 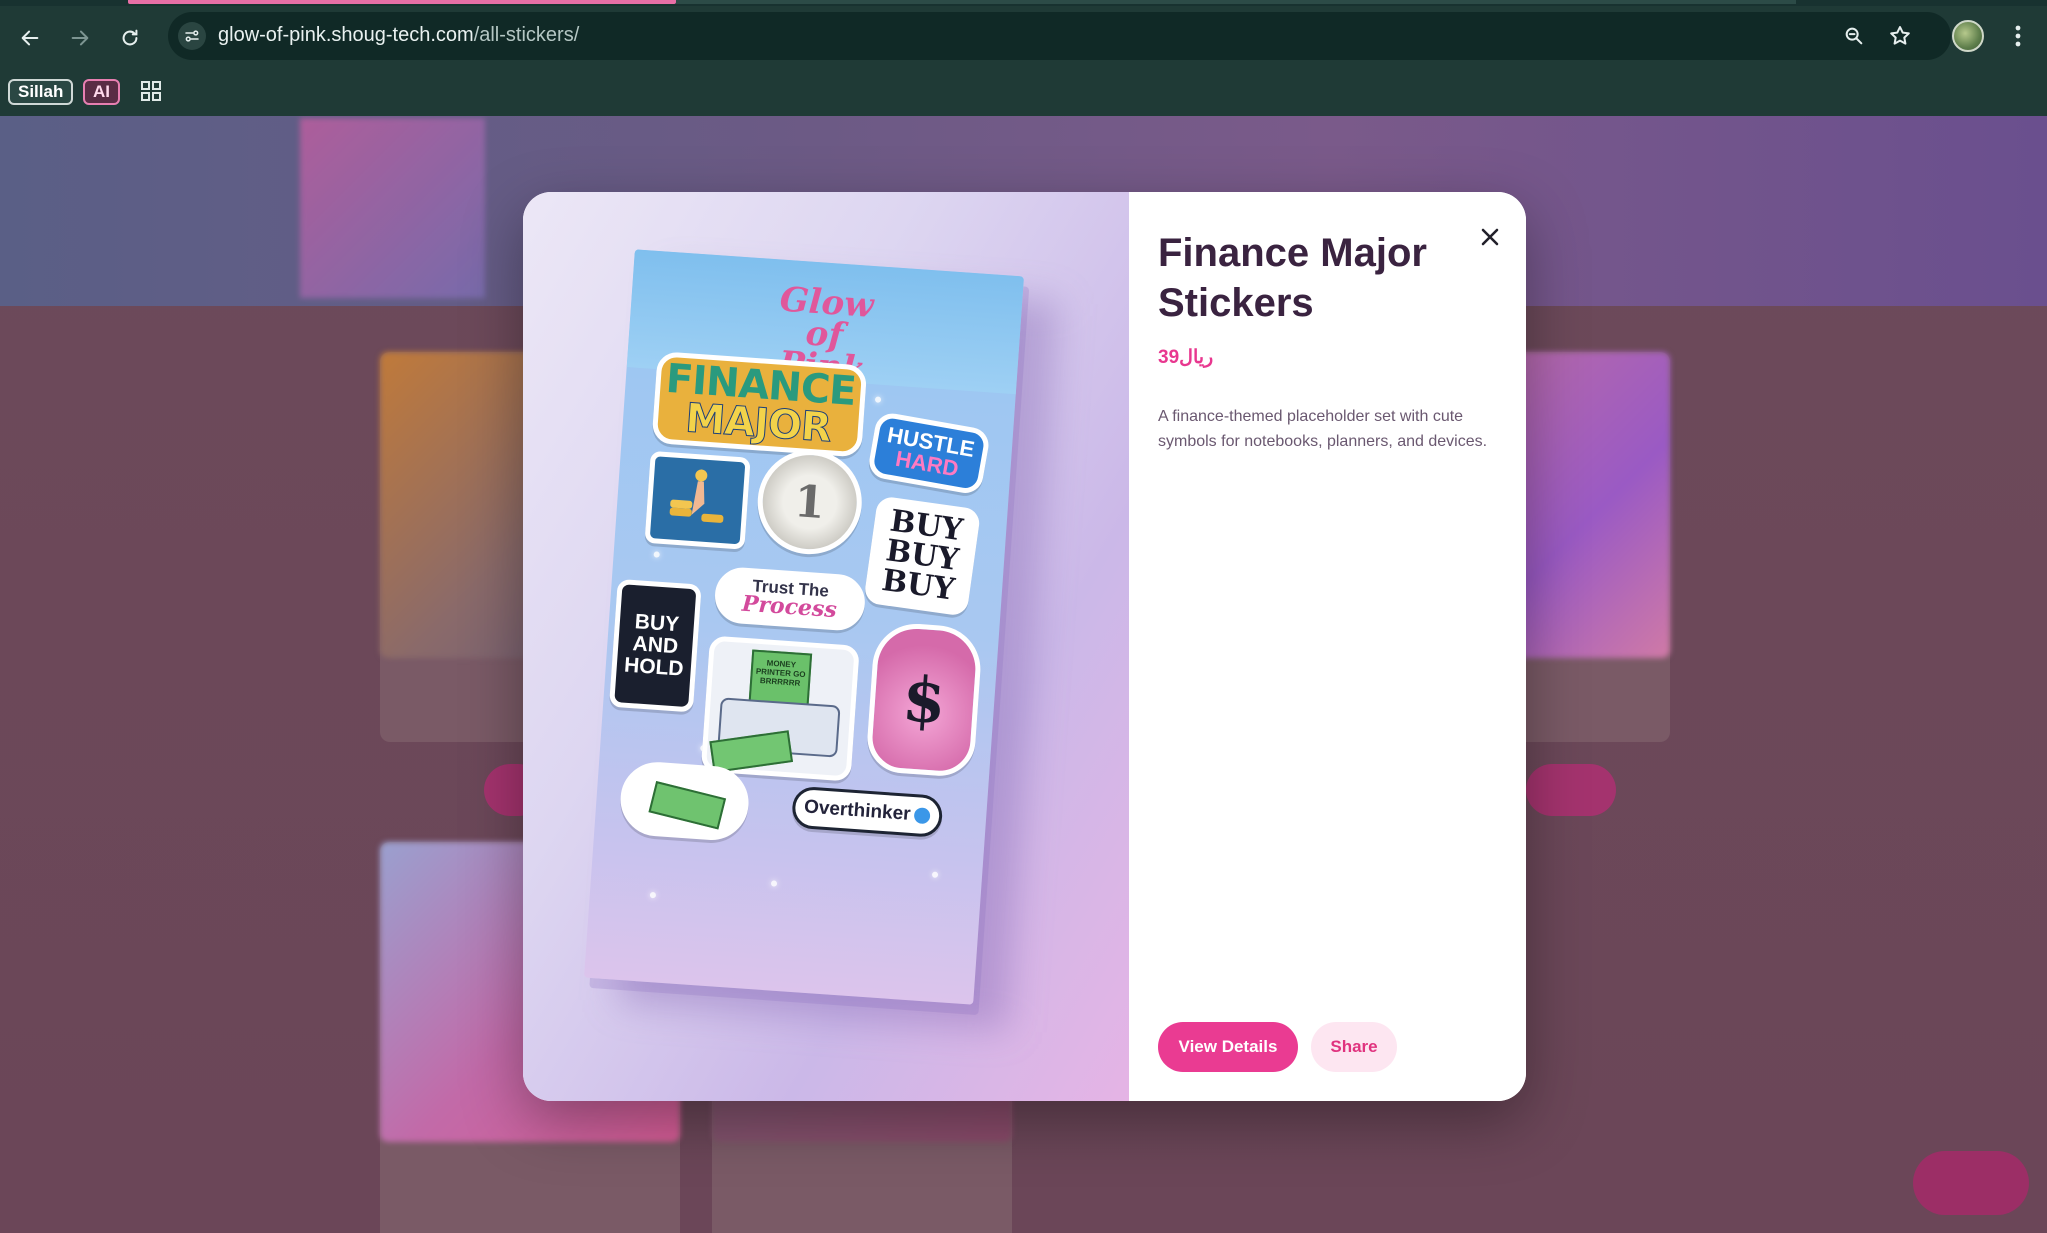 I want to click on bookmark-star-icon, so click(x=1900, y=35).